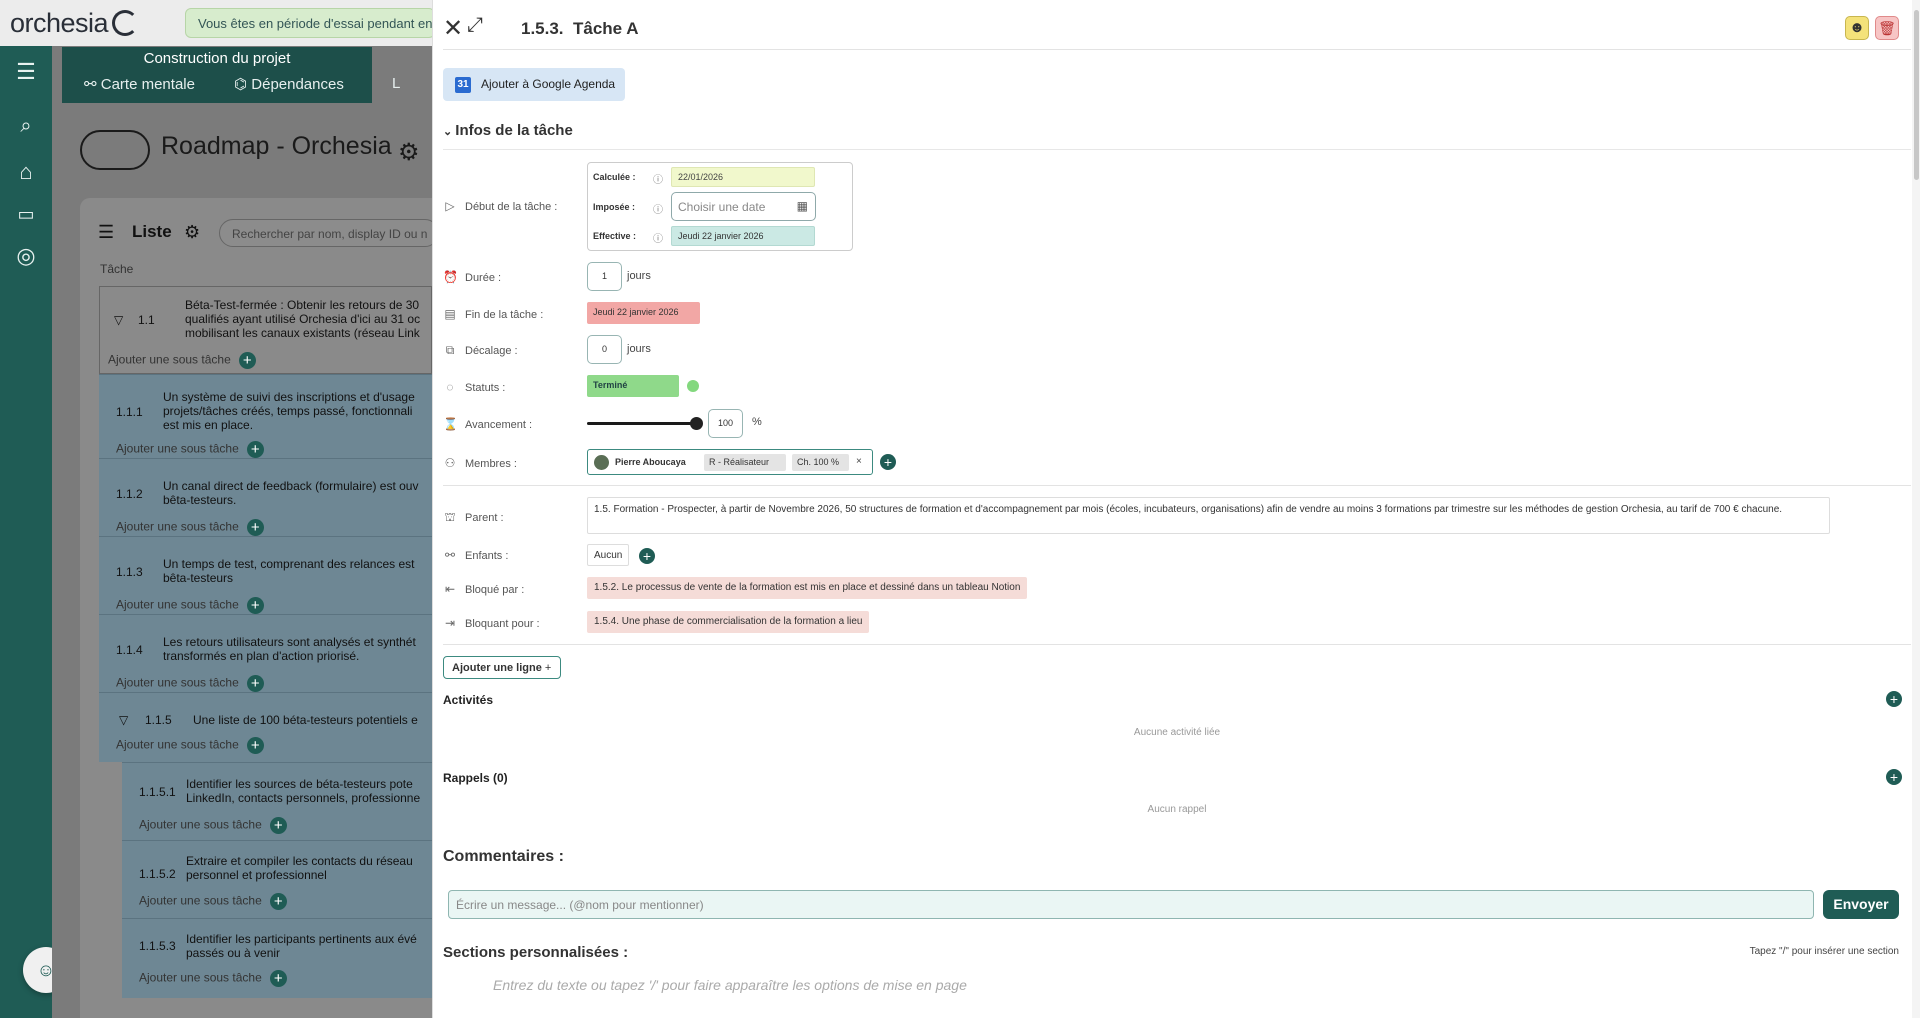 This screenshot has height=1018, width=1920. I want to click on duration-input: 1, so click(604, 276).